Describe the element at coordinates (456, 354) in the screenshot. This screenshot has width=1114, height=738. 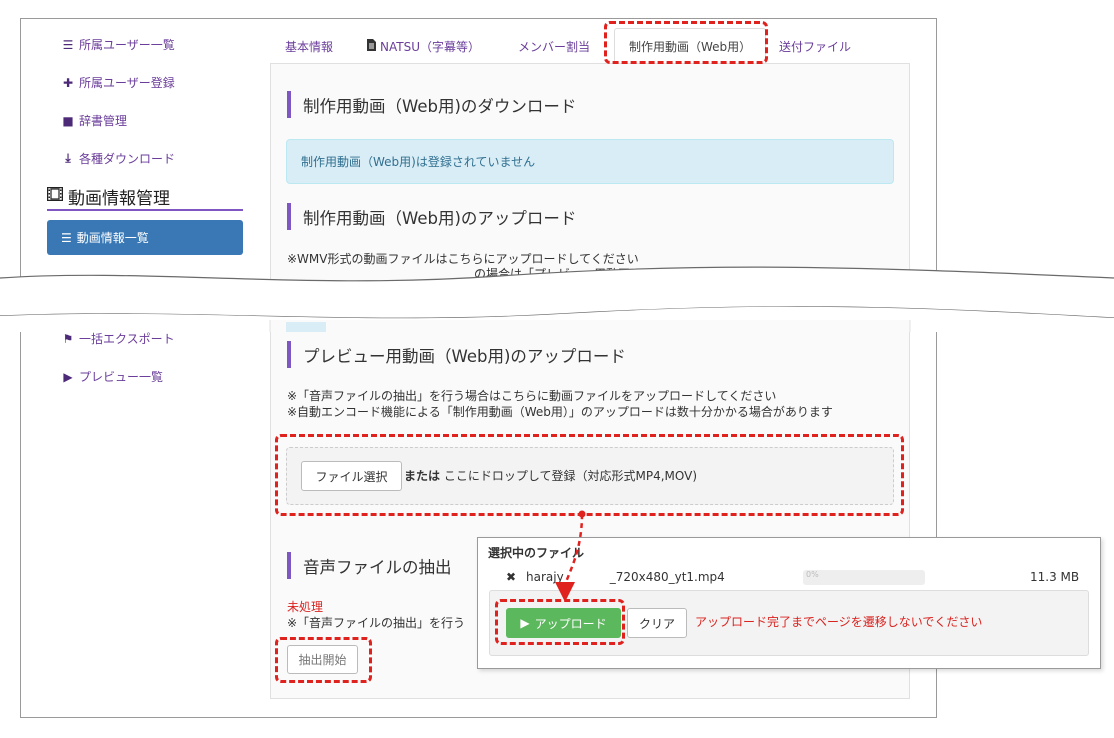
I see `preview-upload-section-title: プレビュー用動画（Web用)のアップロード` at that location.